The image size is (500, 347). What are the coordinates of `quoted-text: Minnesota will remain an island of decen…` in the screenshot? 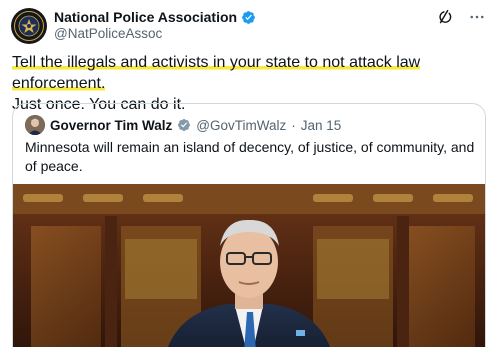 It's located at (250, 156).